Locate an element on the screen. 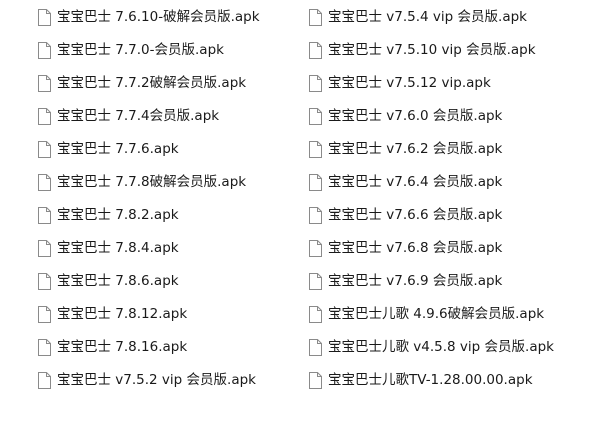 The width and height of the screenshot is (590, 426). file-item: 宝宝巴士 7.8.2.apk is located at coordinates (108, 215).